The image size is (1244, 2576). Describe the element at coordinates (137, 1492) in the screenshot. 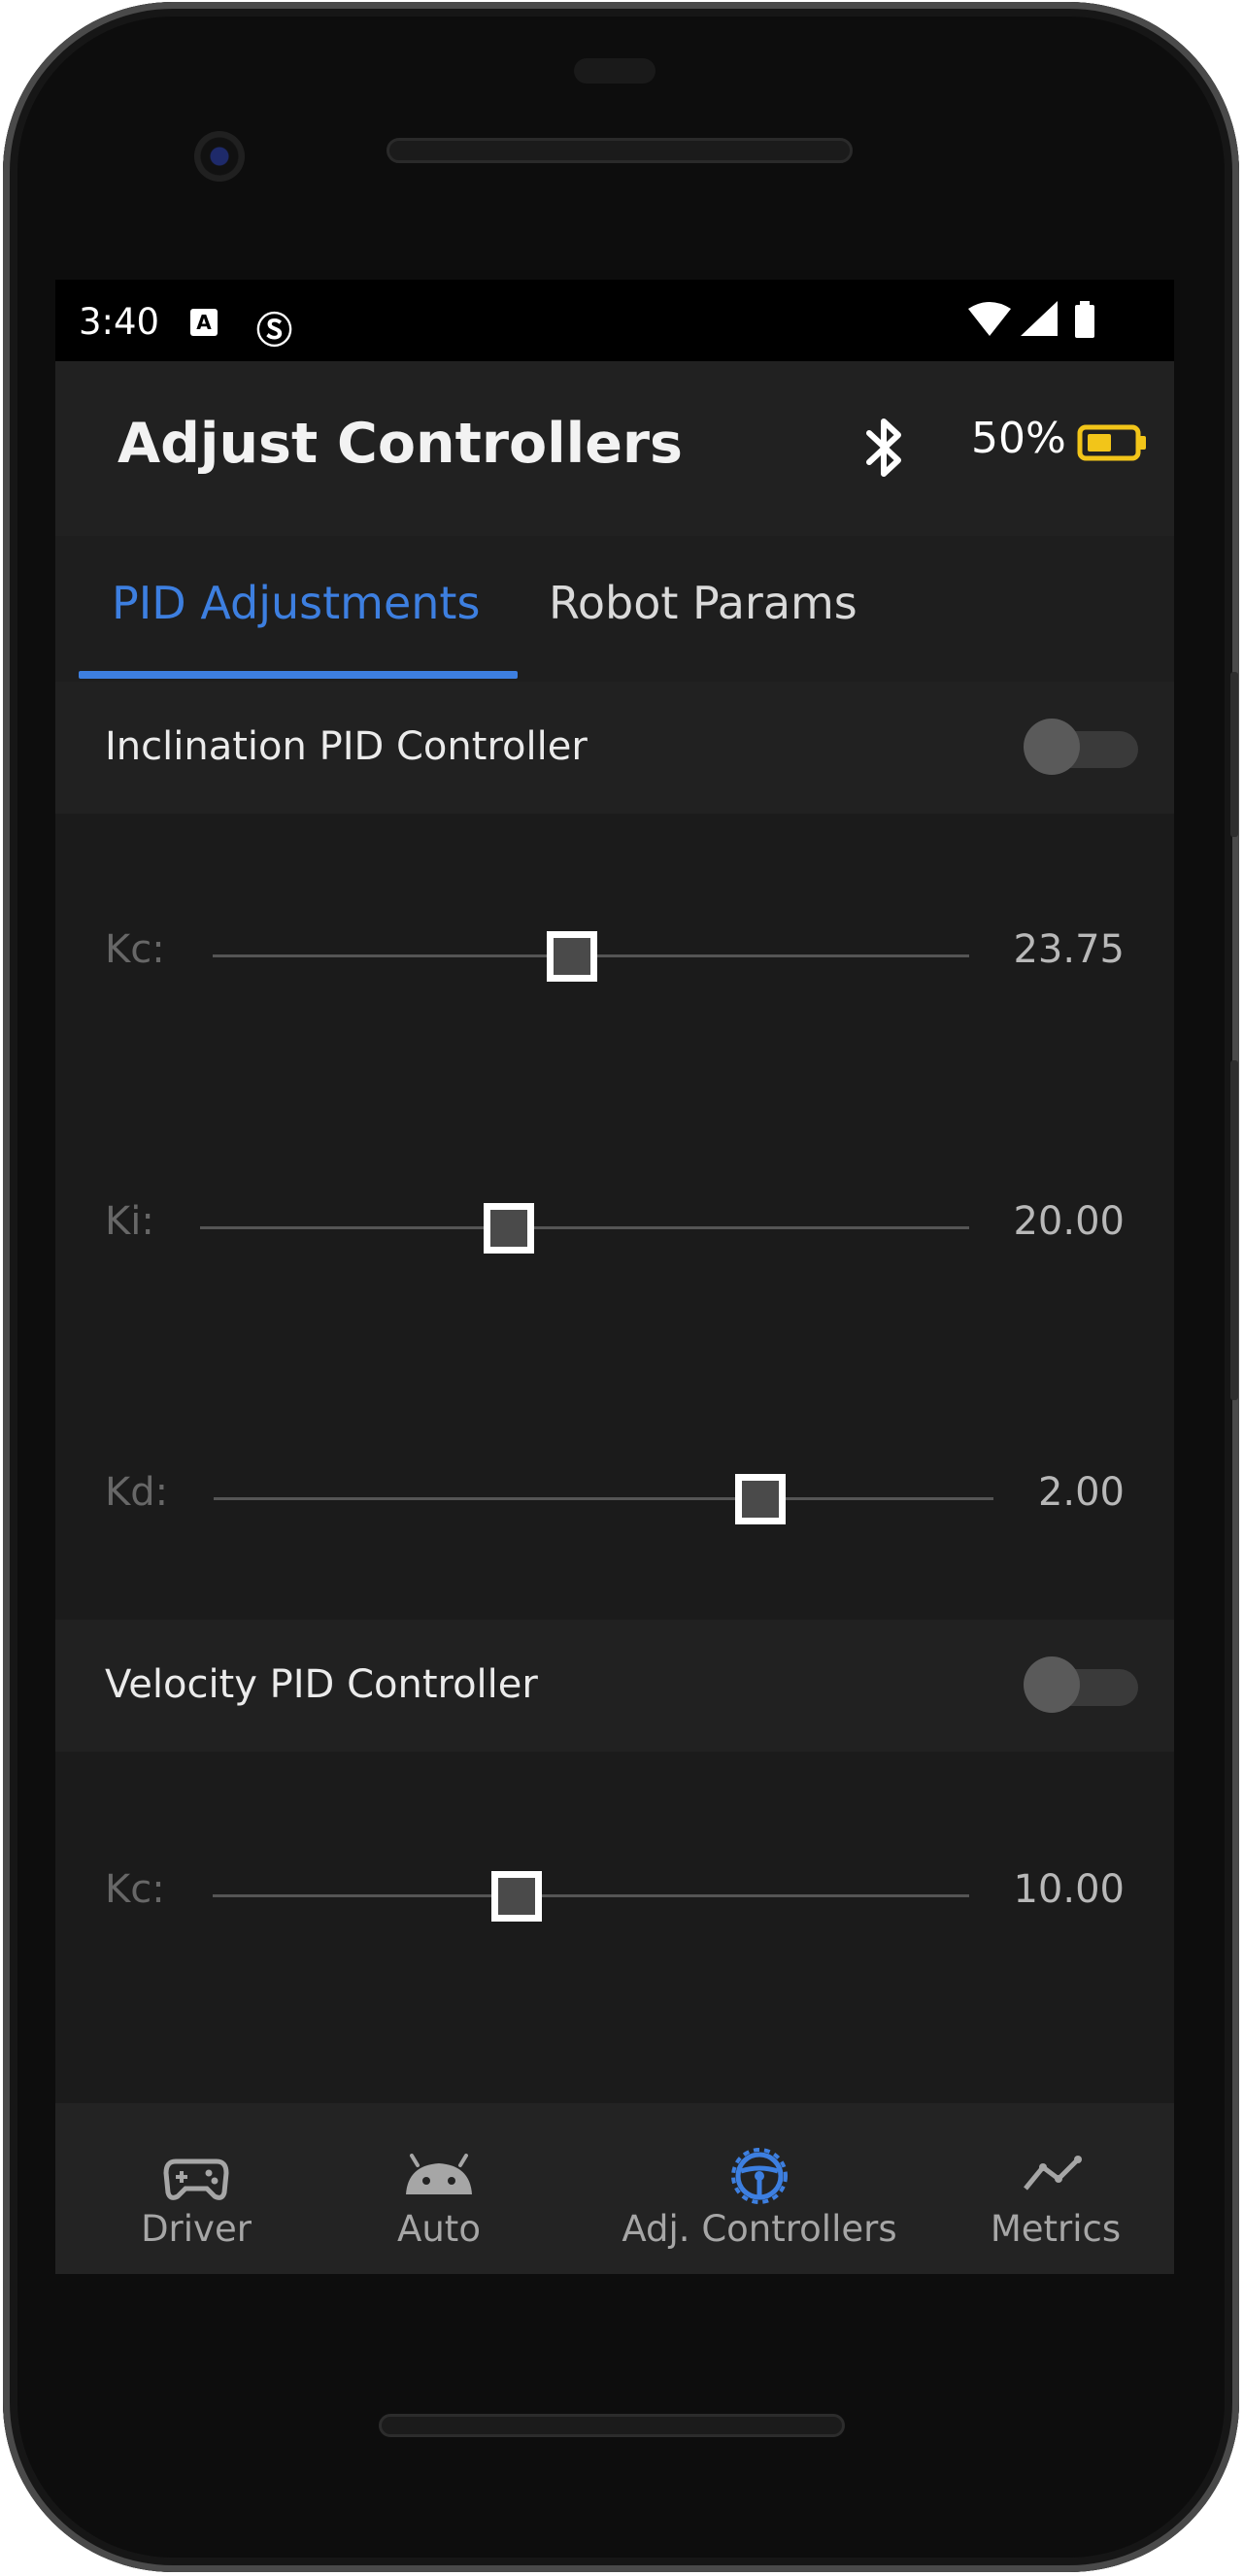

I see `slider-label: Kd:` at that location.